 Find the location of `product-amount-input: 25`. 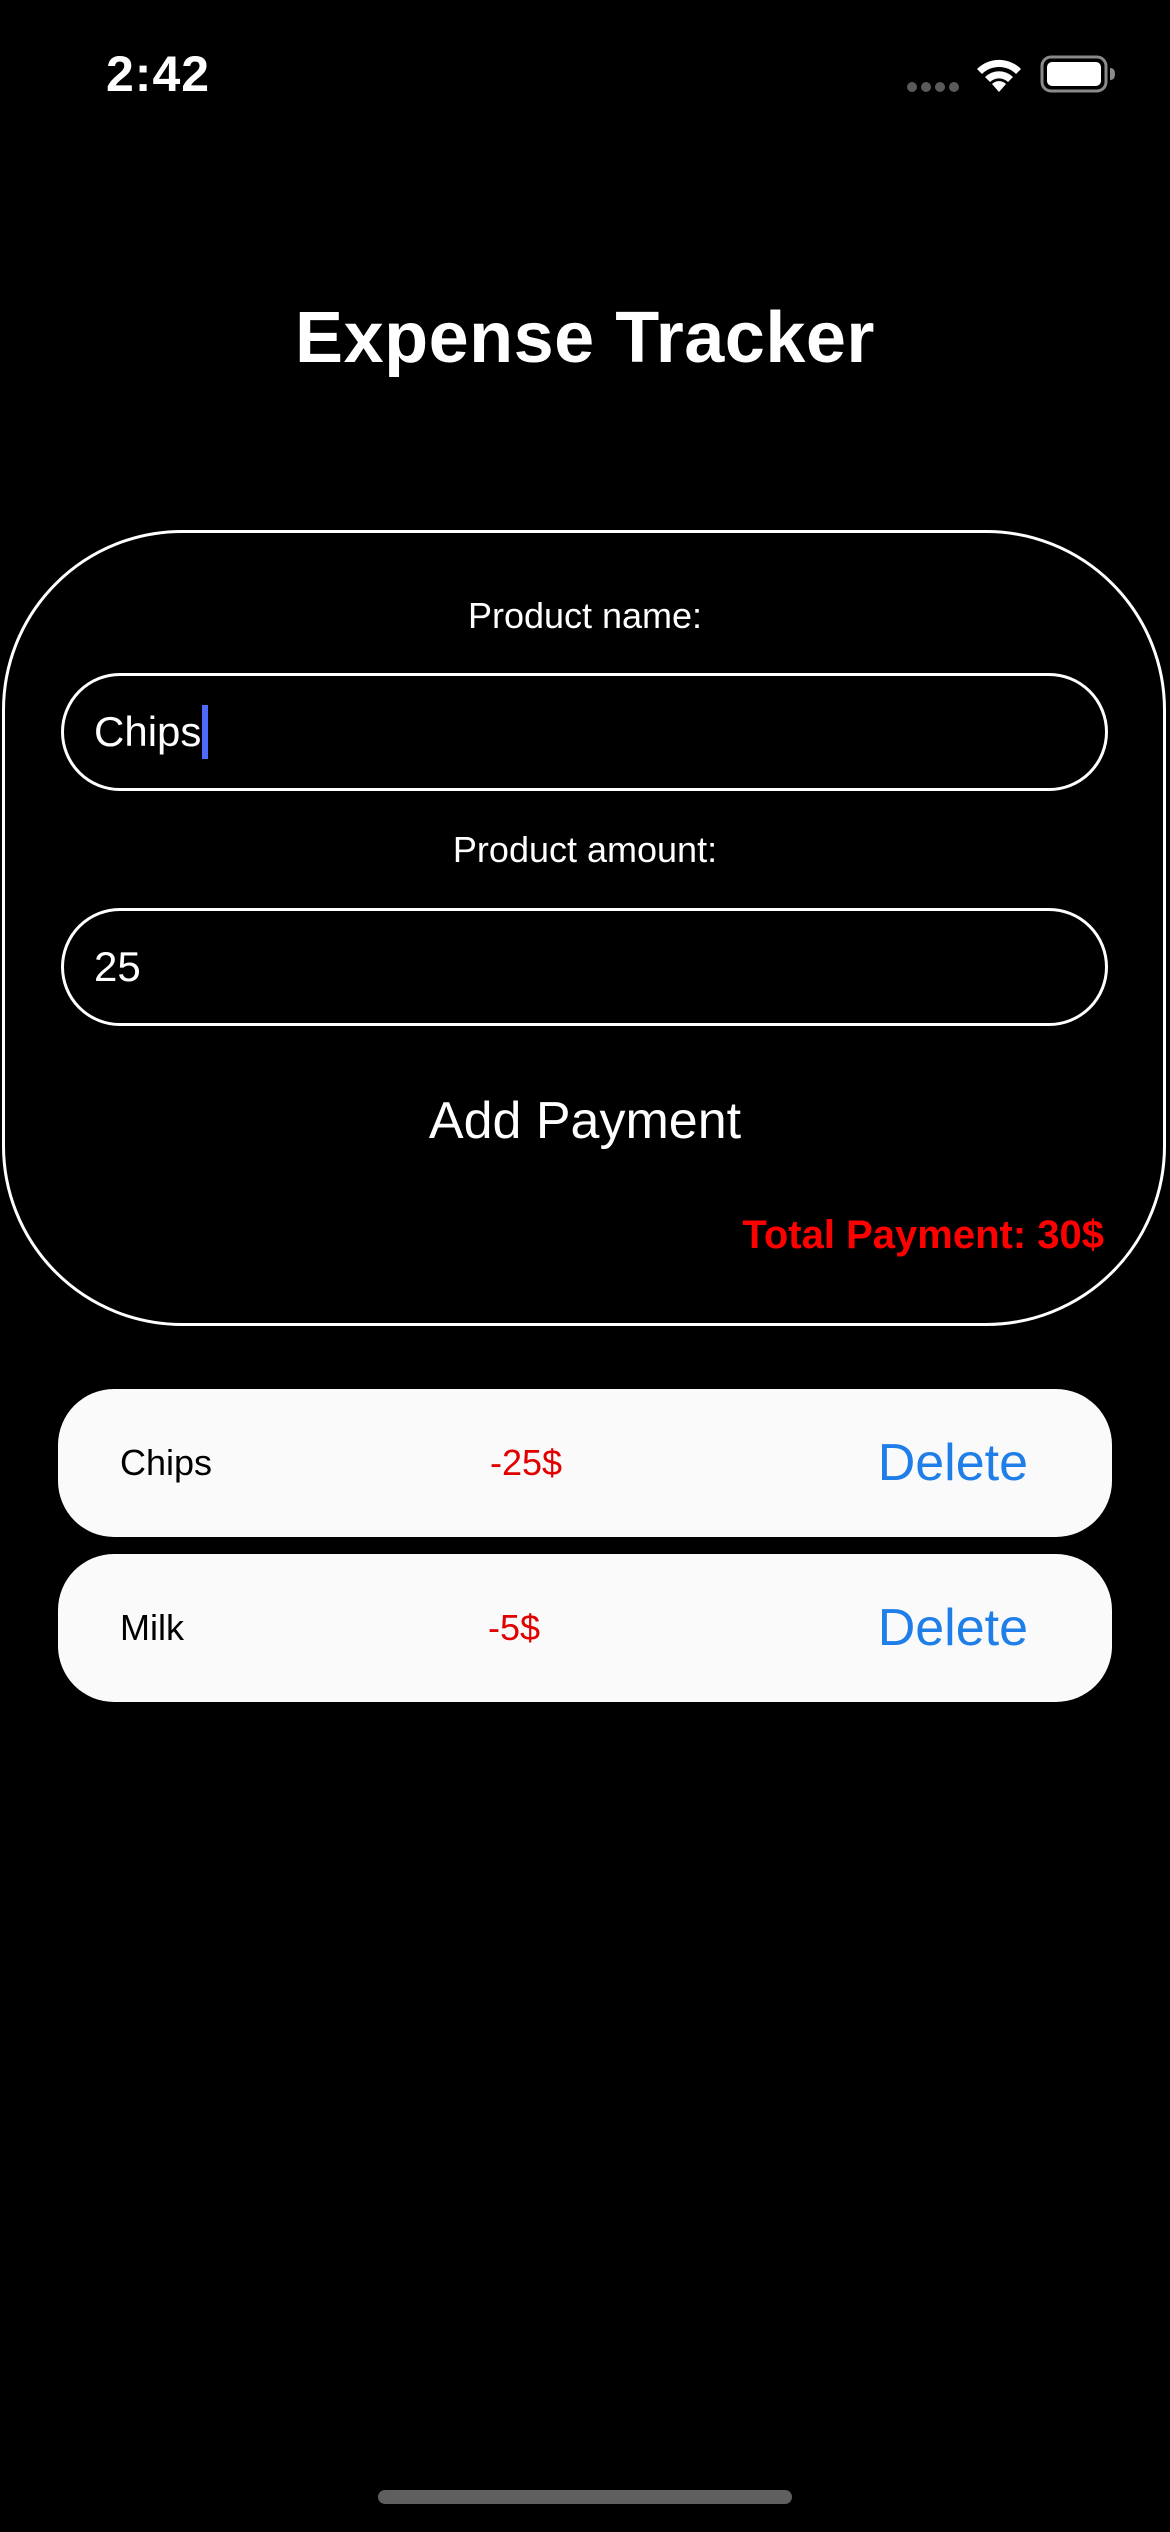

product-amount-input: 25 is located at coordinates (584, 967).